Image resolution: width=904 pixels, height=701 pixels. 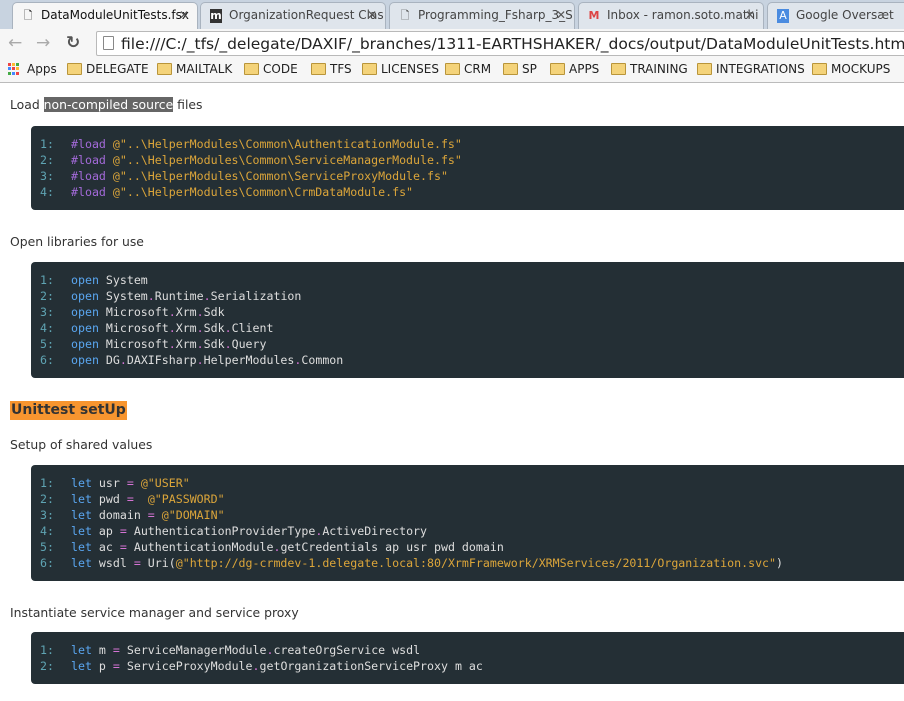 What do you see at coordinates (472, 483) in the screenshot?
I see `code-line: 1: let usr = @"USER"` at bounding box center [472, 483].